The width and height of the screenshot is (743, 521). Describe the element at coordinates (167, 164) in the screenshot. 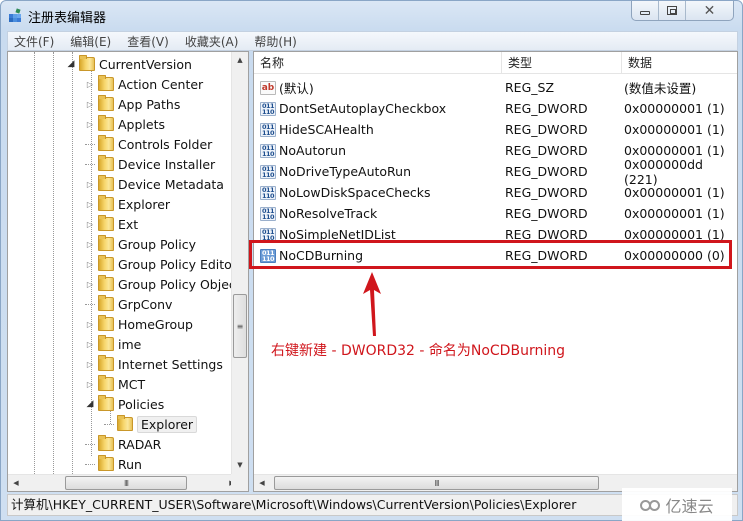

I see `tree-item-label: Device Installer` at that location.